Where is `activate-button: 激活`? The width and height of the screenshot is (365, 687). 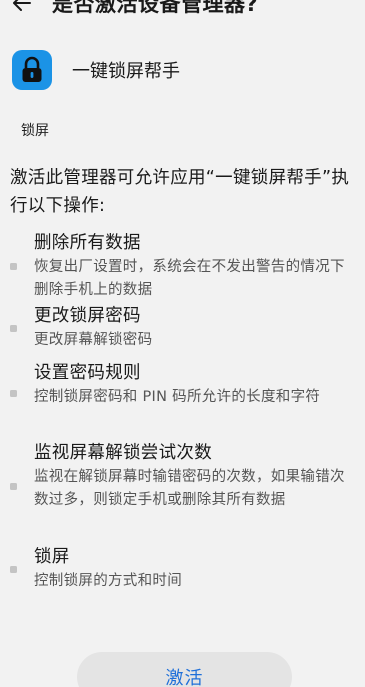
activate-button: 激活 is located at coordinates (184, 669).